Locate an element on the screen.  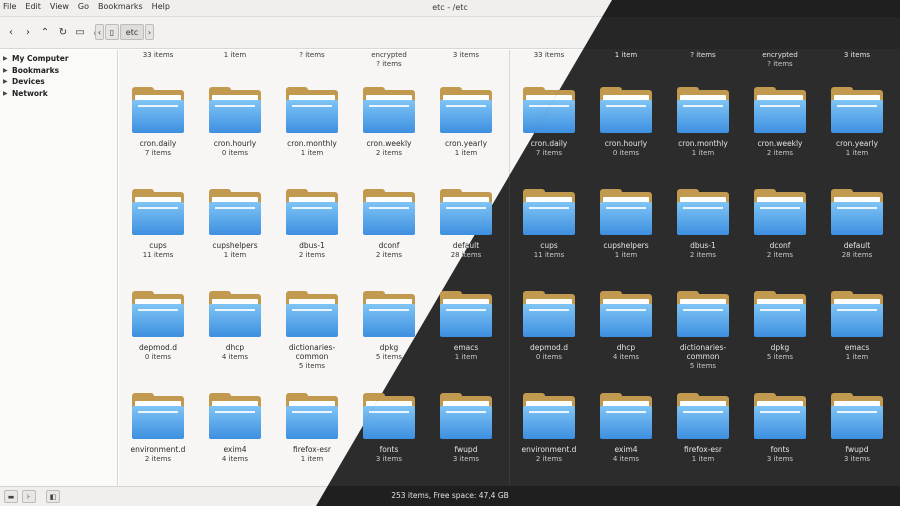
up-arrow-icon: ⌃ is located at coordinates (45, 32).